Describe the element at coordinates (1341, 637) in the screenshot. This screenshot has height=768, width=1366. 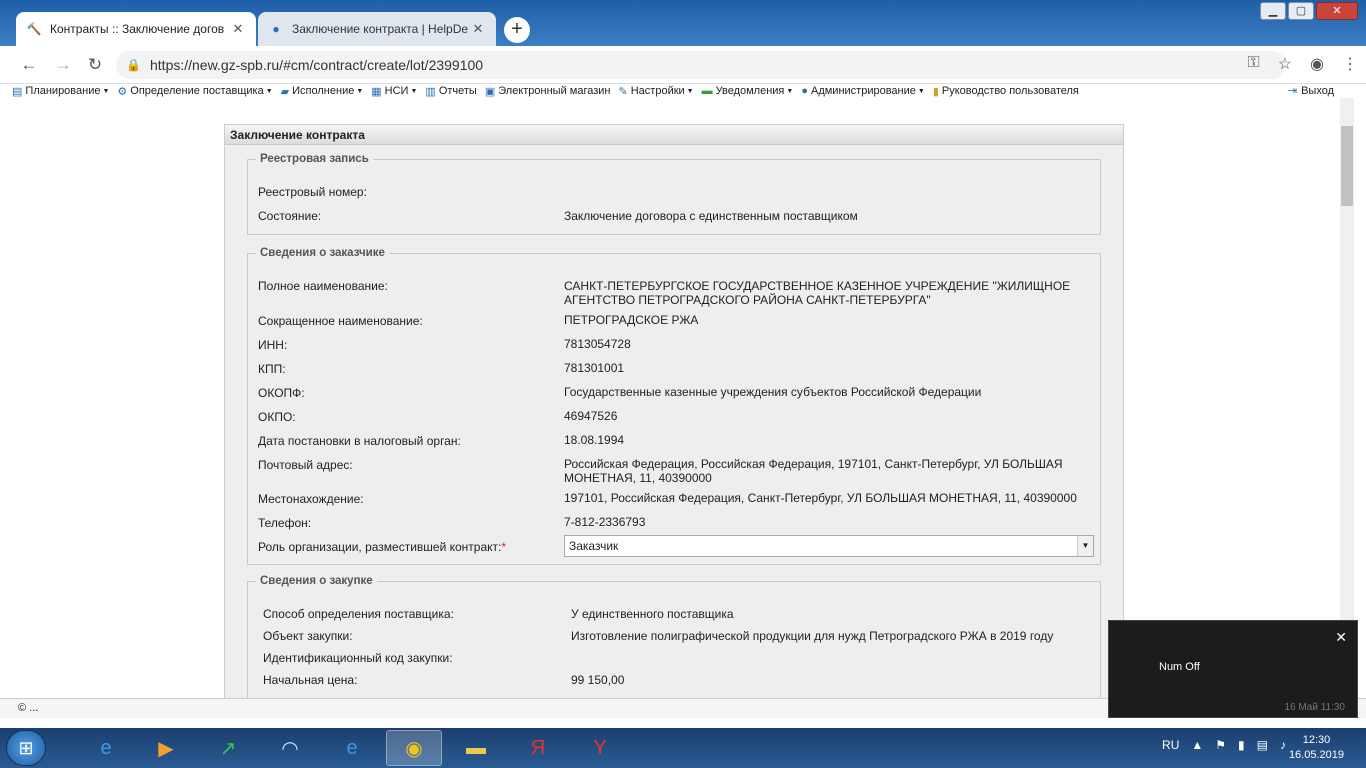
I see `close-icon: ✕` at that location.